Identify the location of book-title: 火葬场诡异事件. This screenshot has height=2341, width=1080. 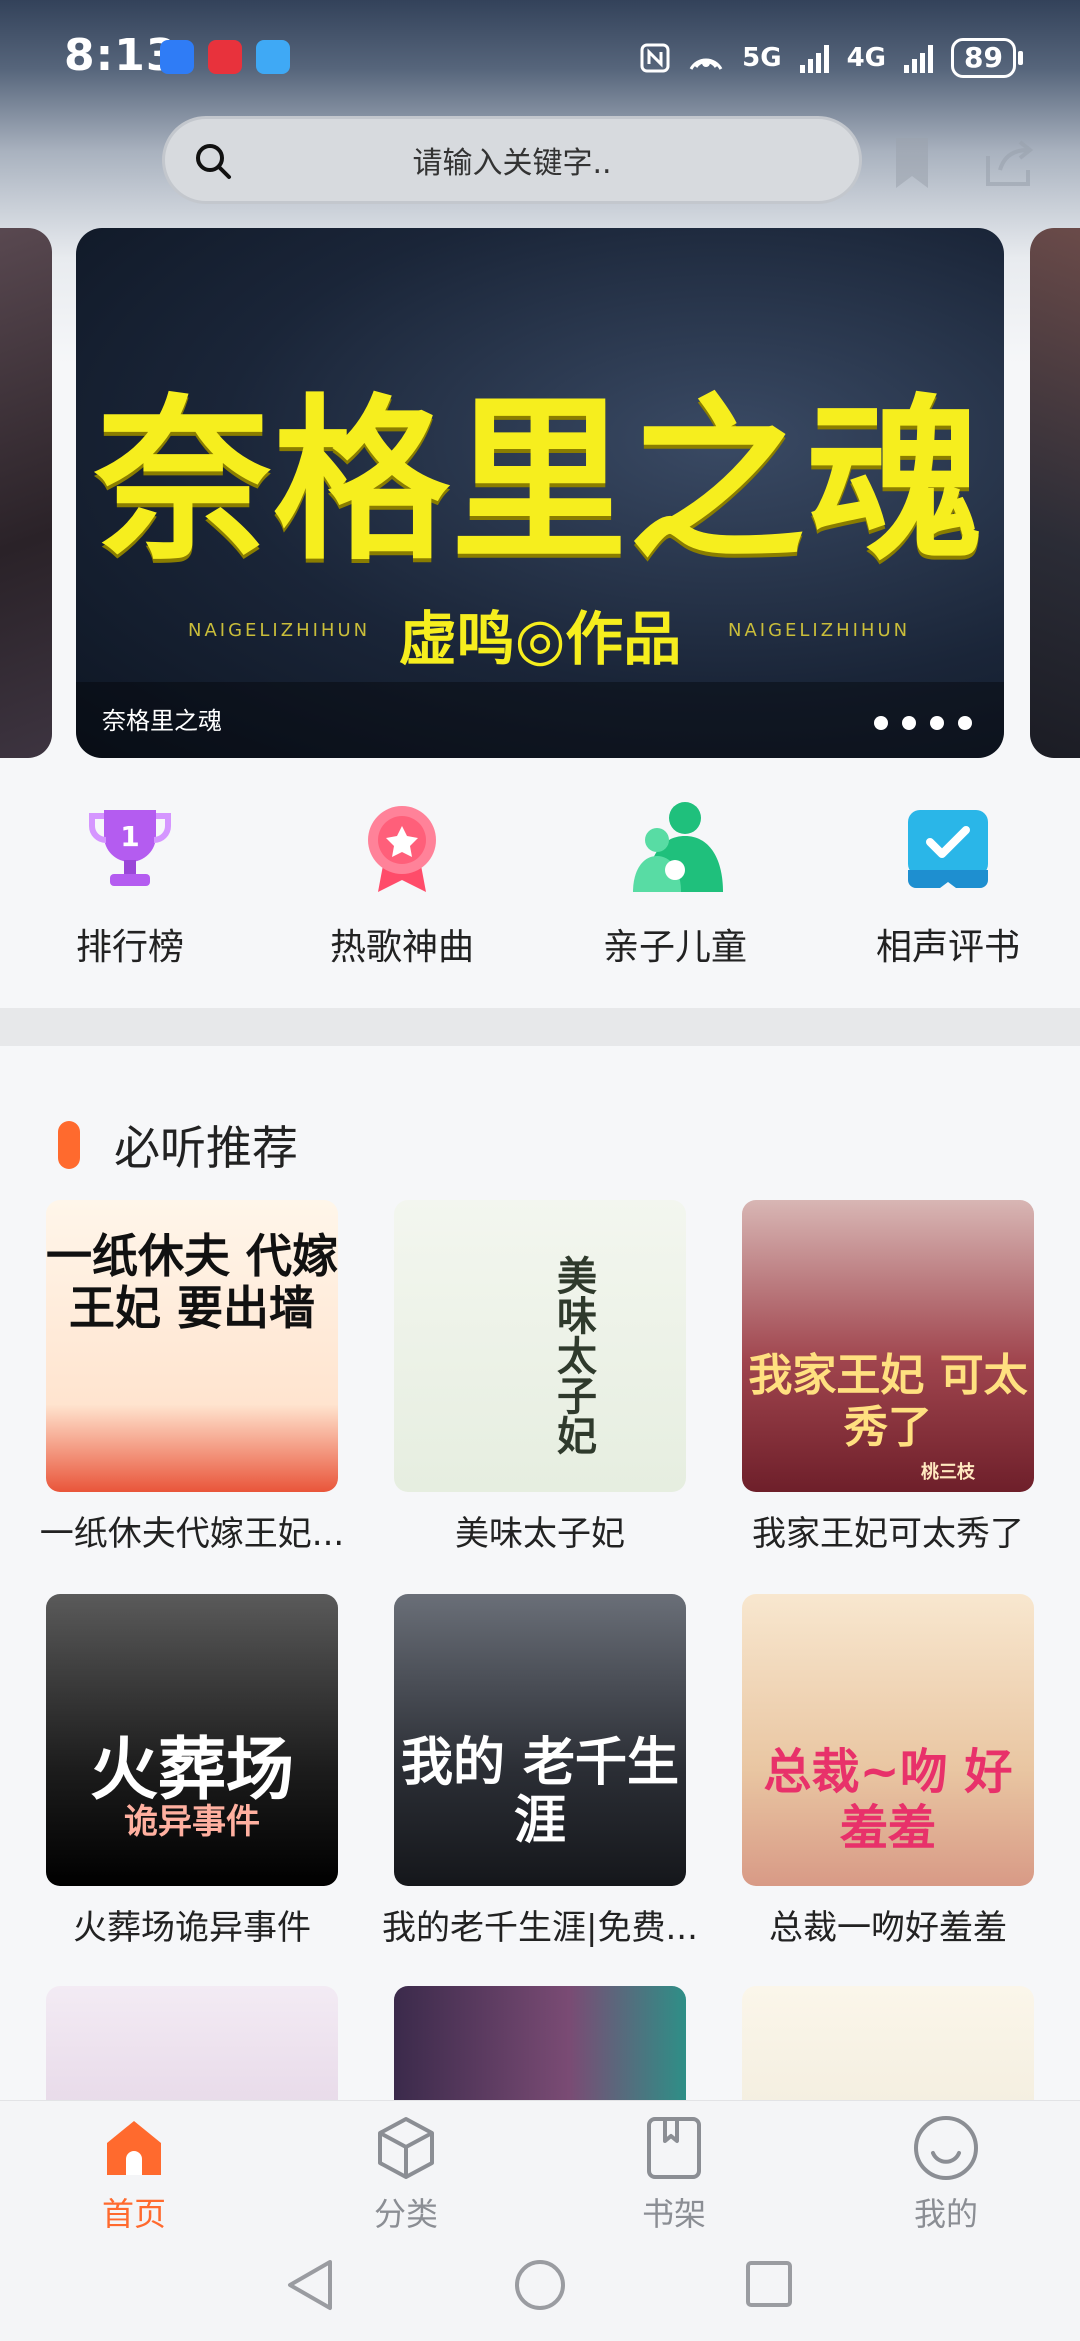
(192, 1928).